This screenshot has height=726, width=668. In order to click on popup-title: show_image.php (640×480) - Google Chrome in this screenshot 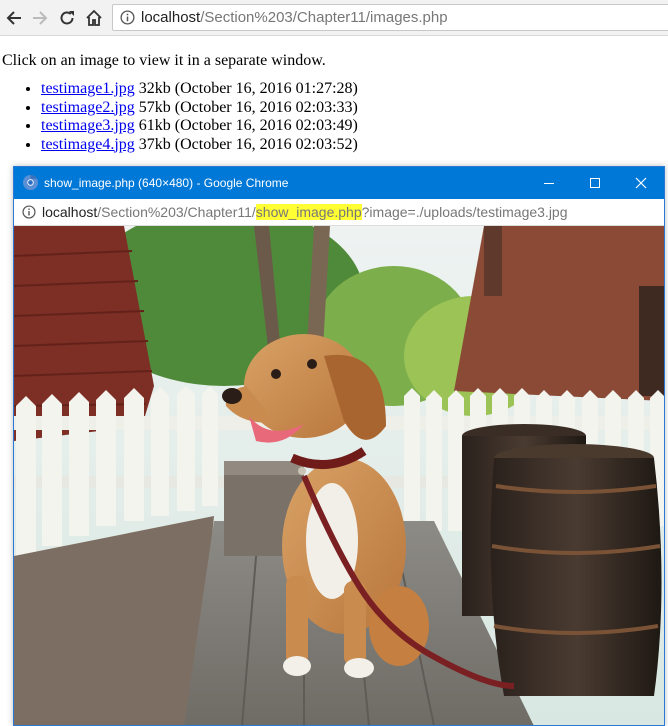, I will do `click(166, 183)`.